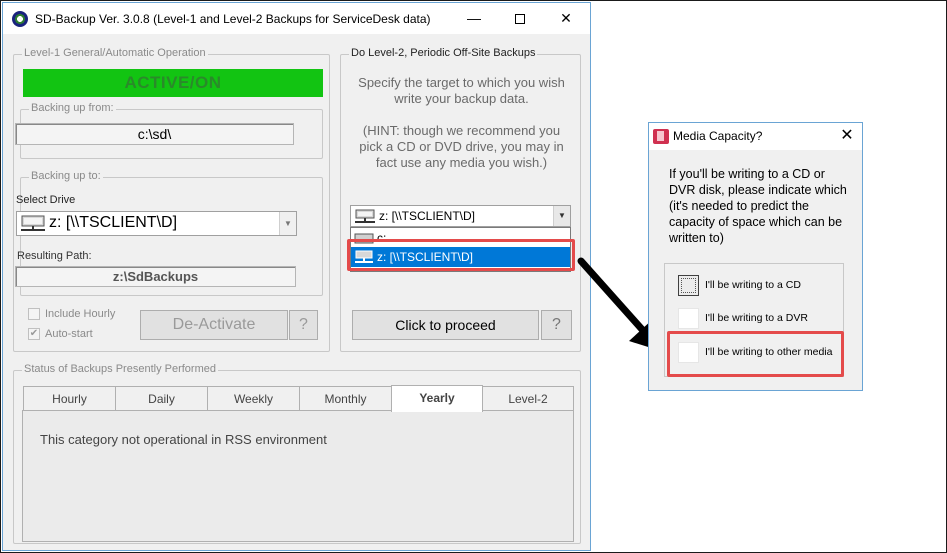 This screenshot has height=553, width=947. What do you see at coordinates (113, 222) in the screenshot?
I see `selected-drive-value: z: [\\TSCLIENT\D]` at bounding box center [113, 222].